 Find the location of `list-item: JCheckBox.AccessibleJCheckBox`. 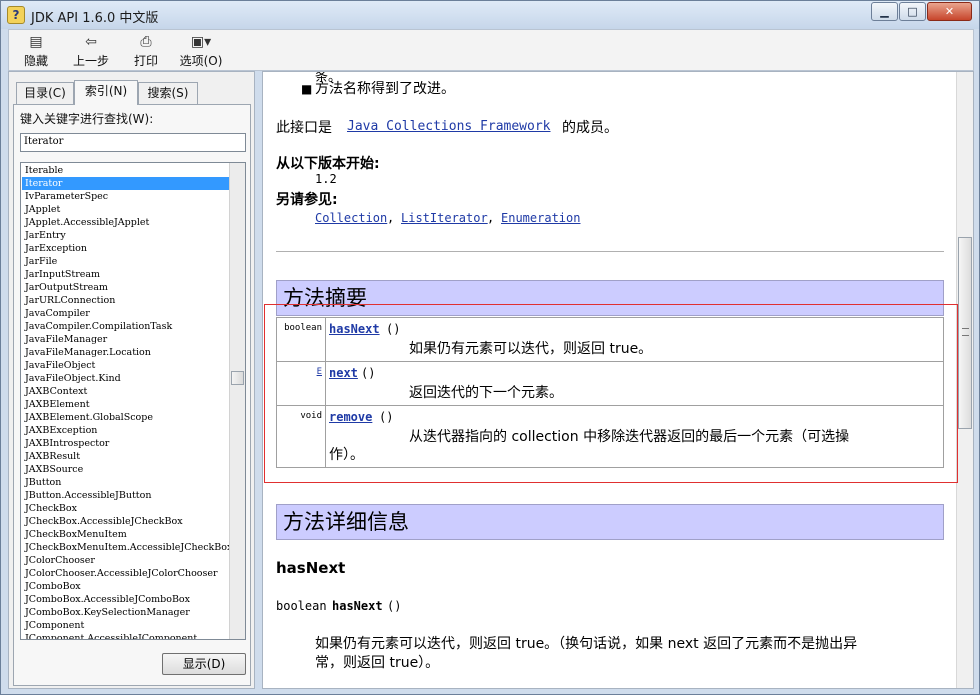

list-item: JCheckBox.AccessibleJCheckBox is located at coordinates (125, 521).